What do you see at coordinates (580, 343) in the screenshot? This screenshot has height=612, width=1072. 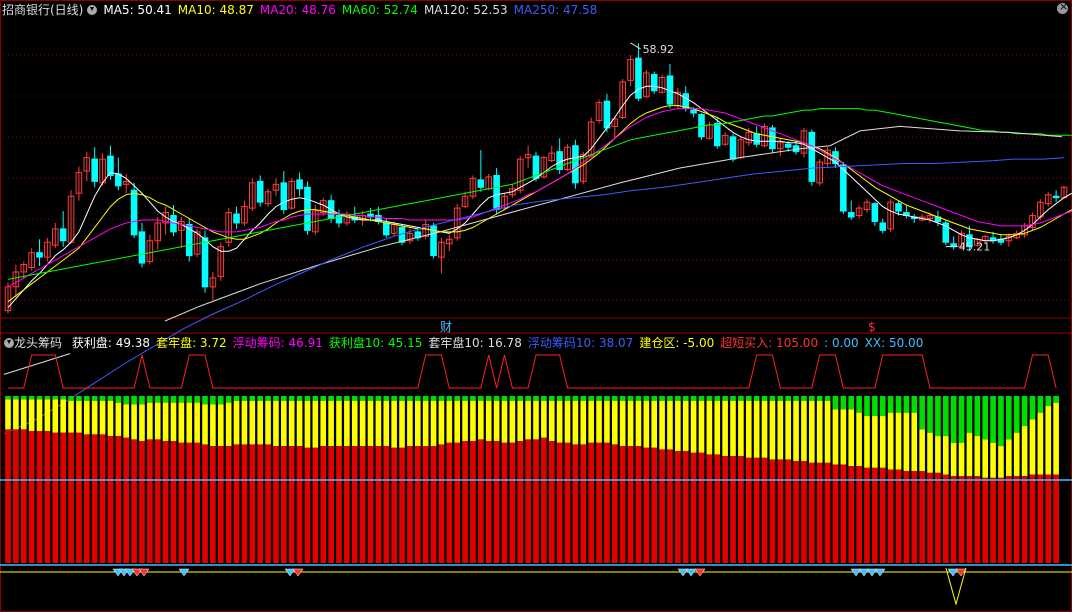 I see `indicator-legend-item-5: 浮动筹码10: 38.07` at bounding box center [580, 343].